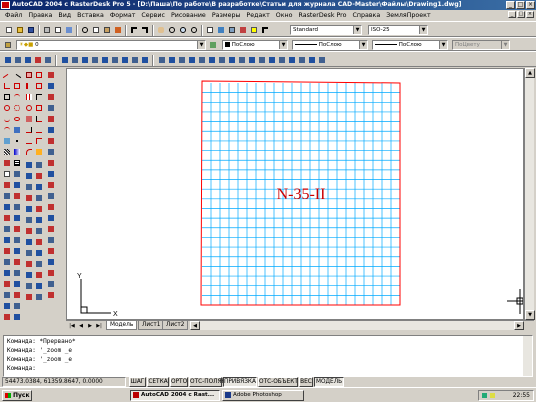 The image size is (536, 402). Describe the element at coordinates (182, 60) in the screenshot. I see `raster-tool-17-icon` at that location.